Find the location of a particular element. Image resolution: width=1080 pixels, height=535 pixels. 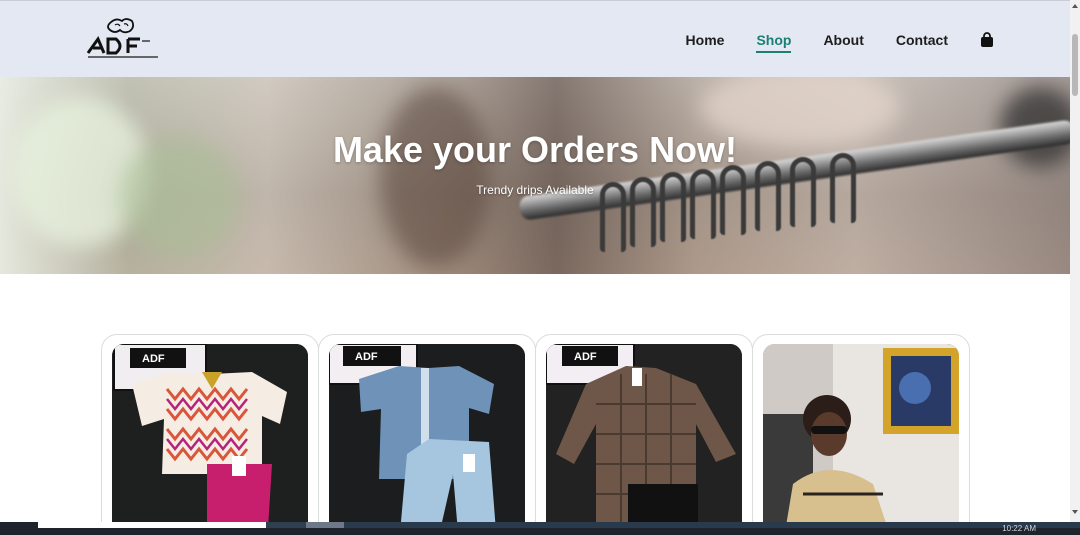

main-nav: Home Shop About Contact is located at coordinates (840, 42).